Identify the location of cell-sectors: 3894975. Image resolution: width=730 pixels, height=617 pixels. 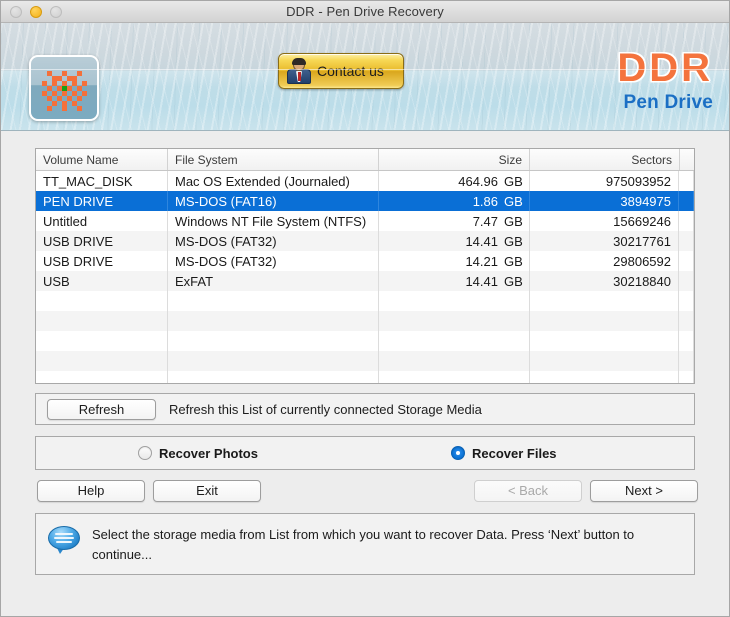
(604, 201).